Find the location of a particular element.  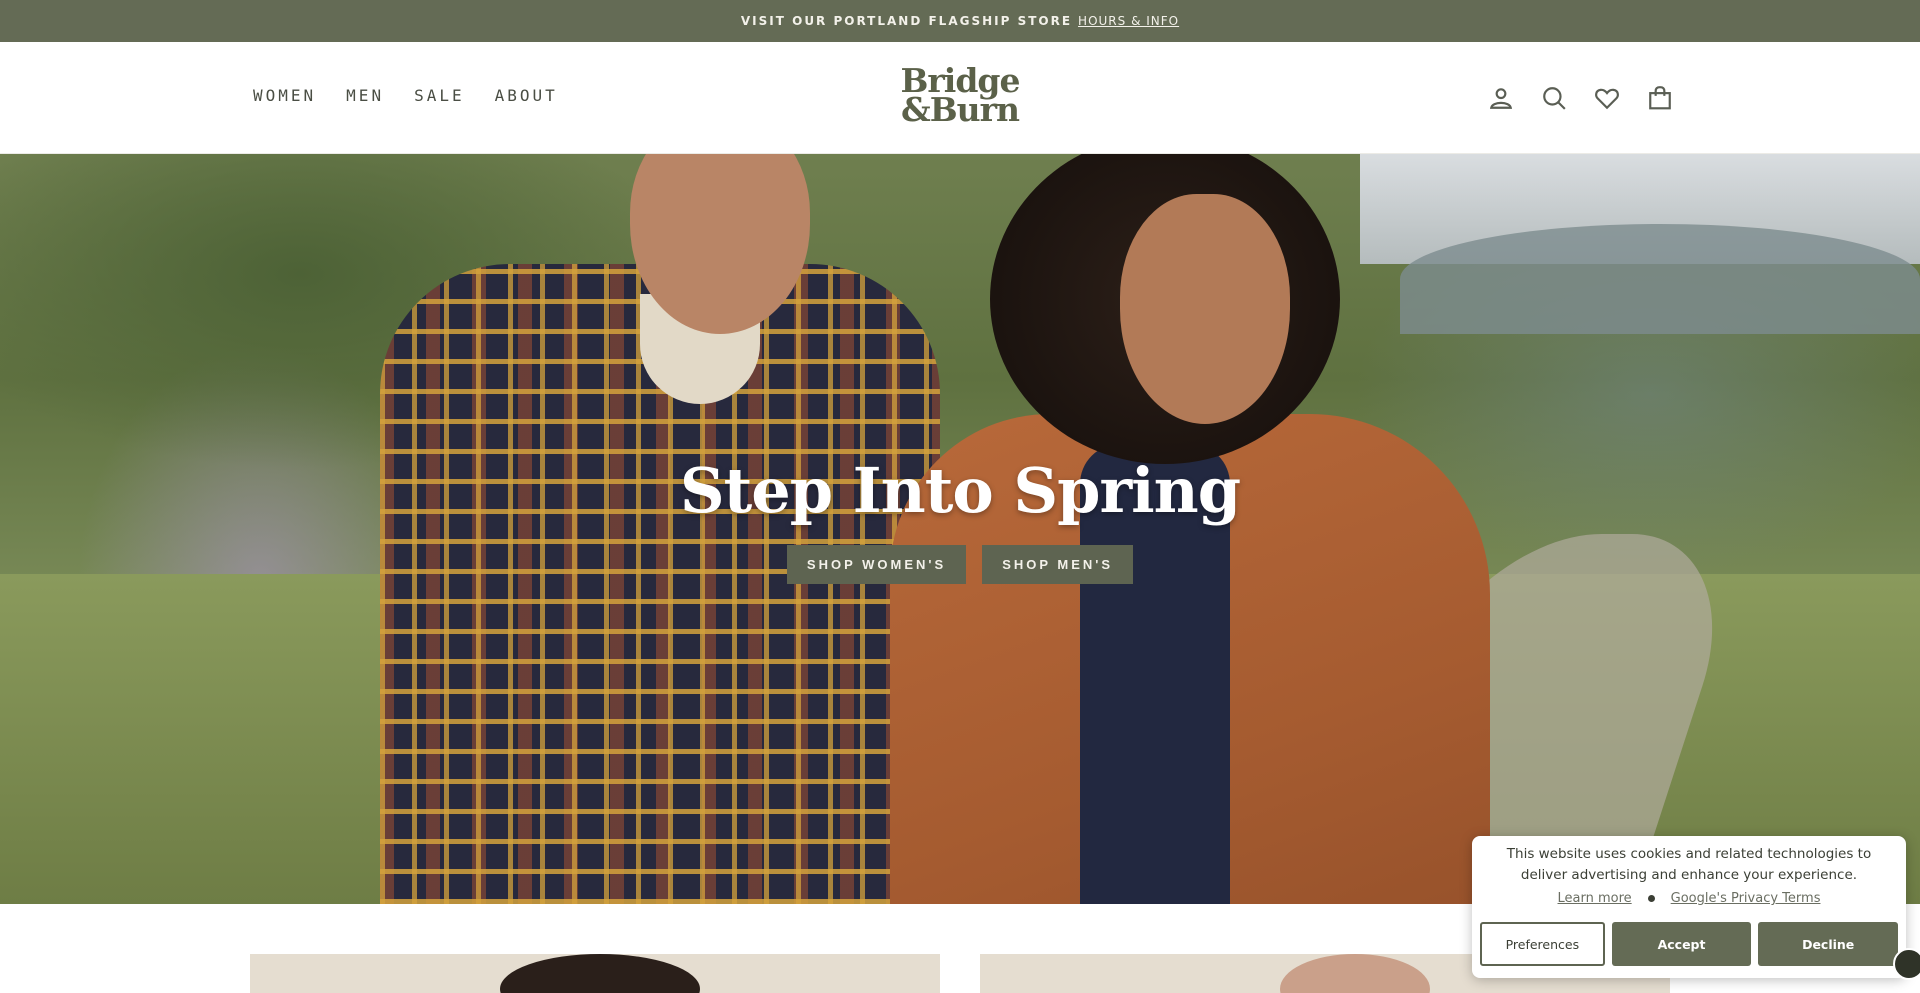

hero-buttons: SHOP WOMEN'S SHOP MEN'S is located at coordinates (960, 564).